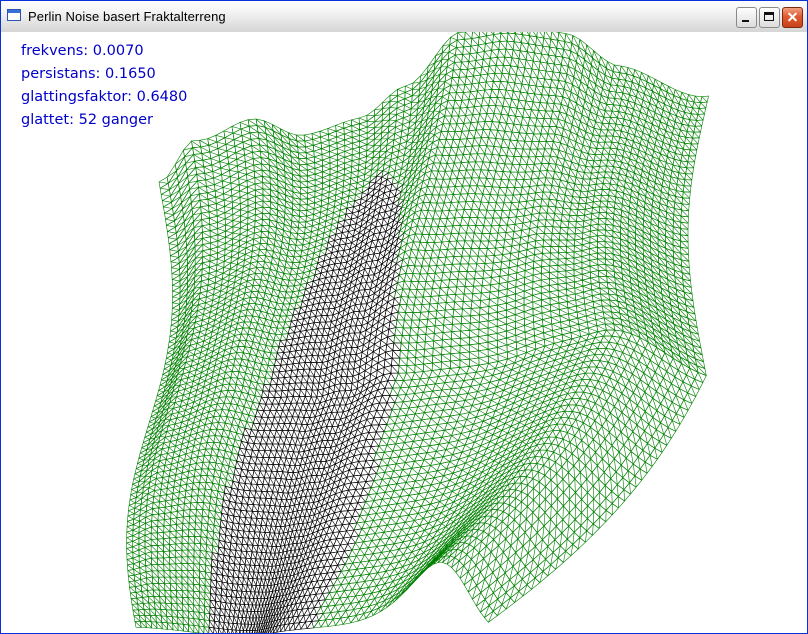  What do you see at coordinates (792, 17) in the screenshot?
I see `close-button` at bounding box center [792, 17].